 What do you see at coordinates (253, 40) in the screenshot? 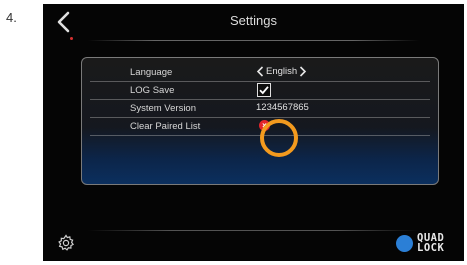
I see `header-divider` at bounding box center [253, 40].